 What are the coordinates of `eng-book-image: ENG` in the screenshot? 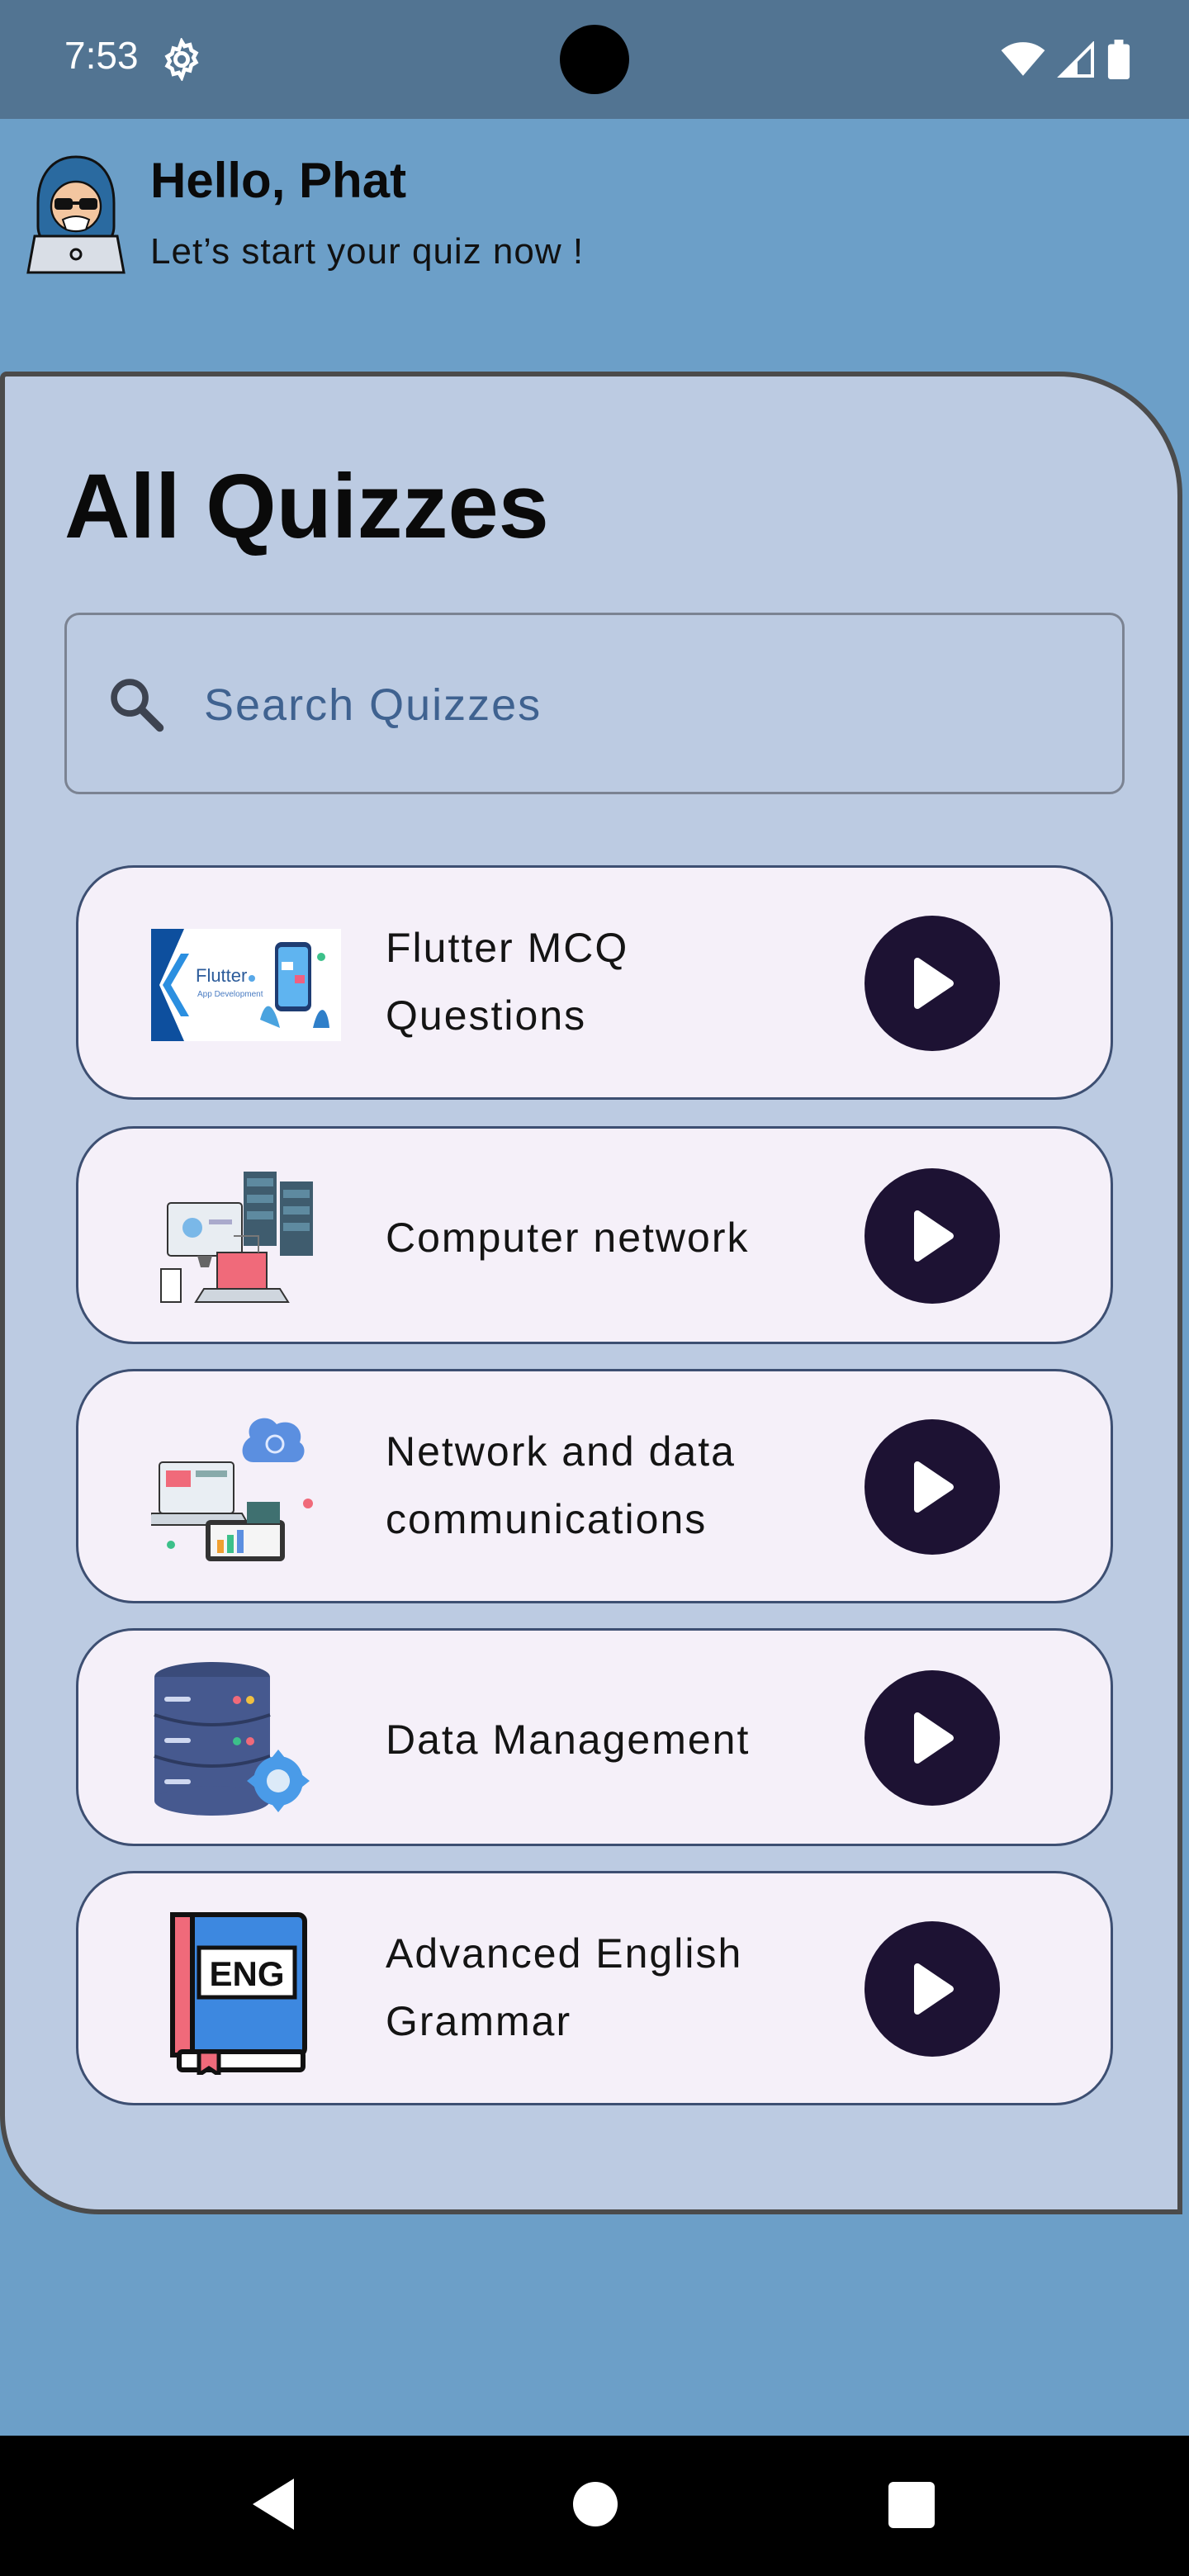 It's located at (233, 1992).